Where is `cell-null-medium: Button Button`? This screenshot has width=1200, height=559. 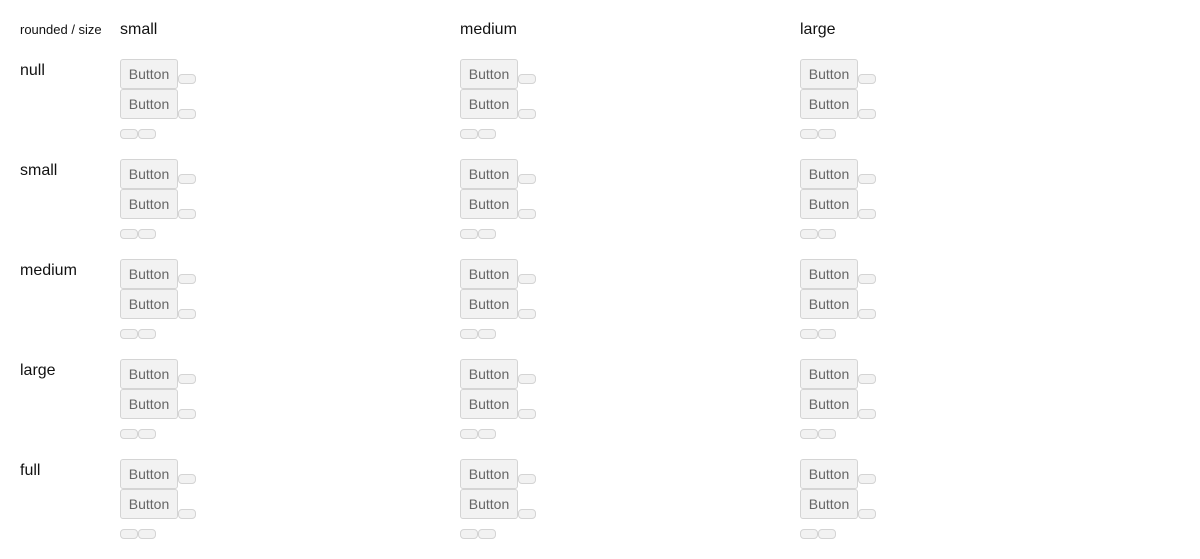
cell-null-medium: Button Button is located at coordinates (520, 100).